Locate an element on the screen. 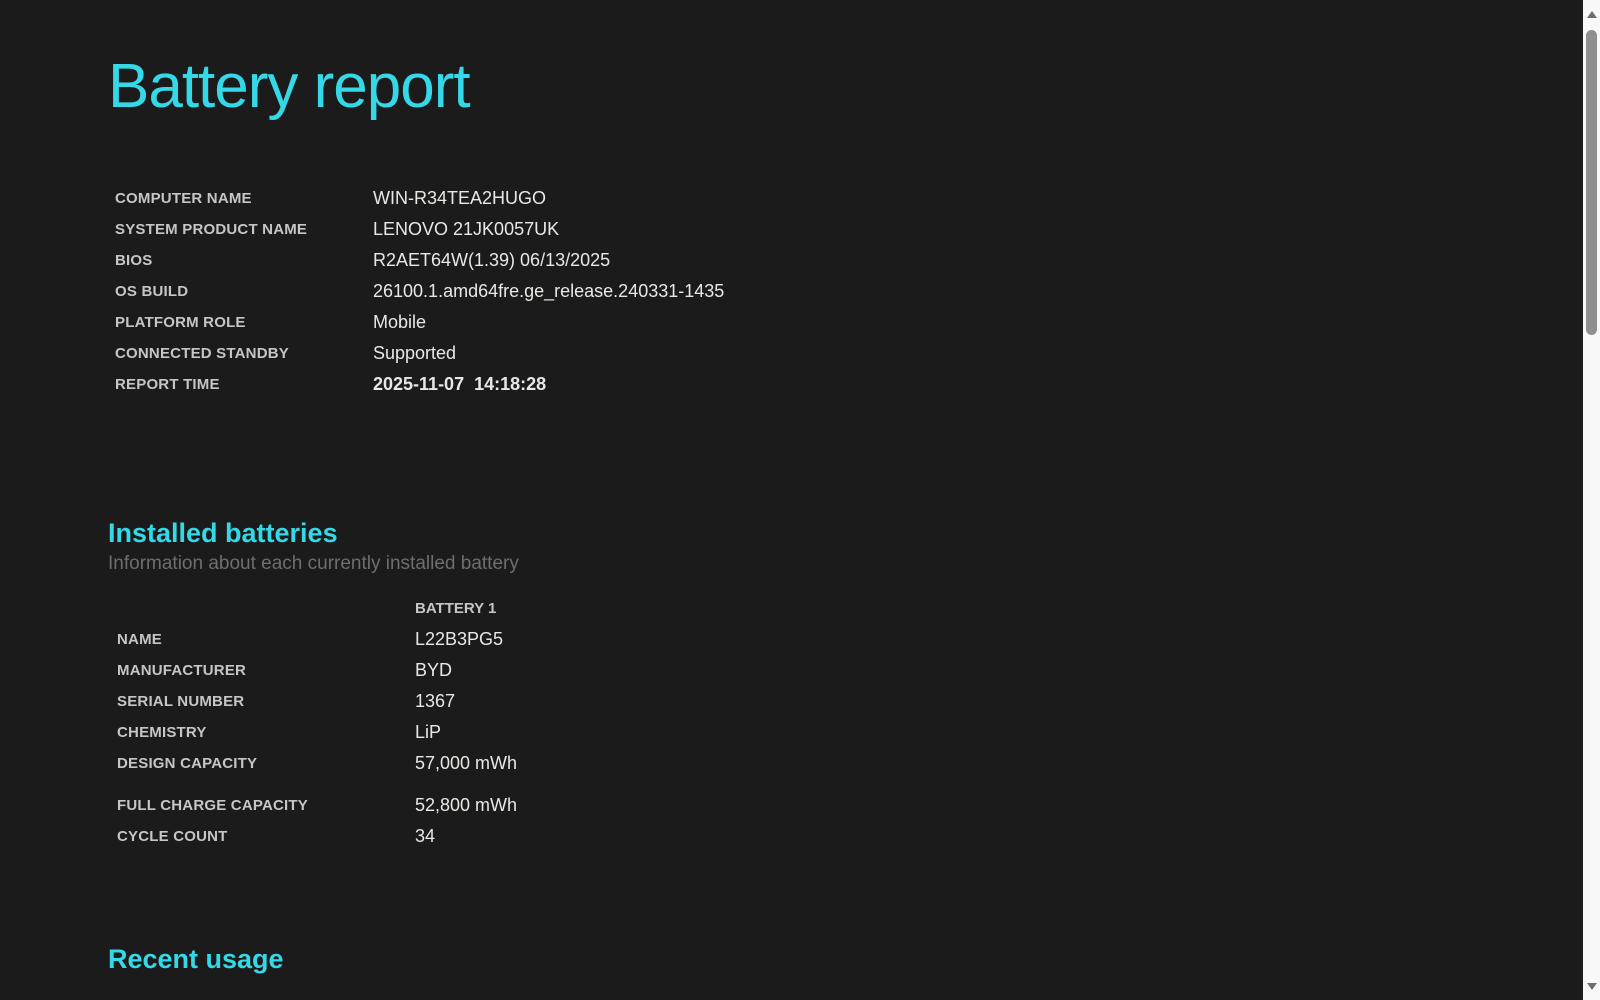 Image resolution: width=1600 pixels, height=1000 pixels. battery-table-head: BATTERY 1 is located at coordinates (317, 608).